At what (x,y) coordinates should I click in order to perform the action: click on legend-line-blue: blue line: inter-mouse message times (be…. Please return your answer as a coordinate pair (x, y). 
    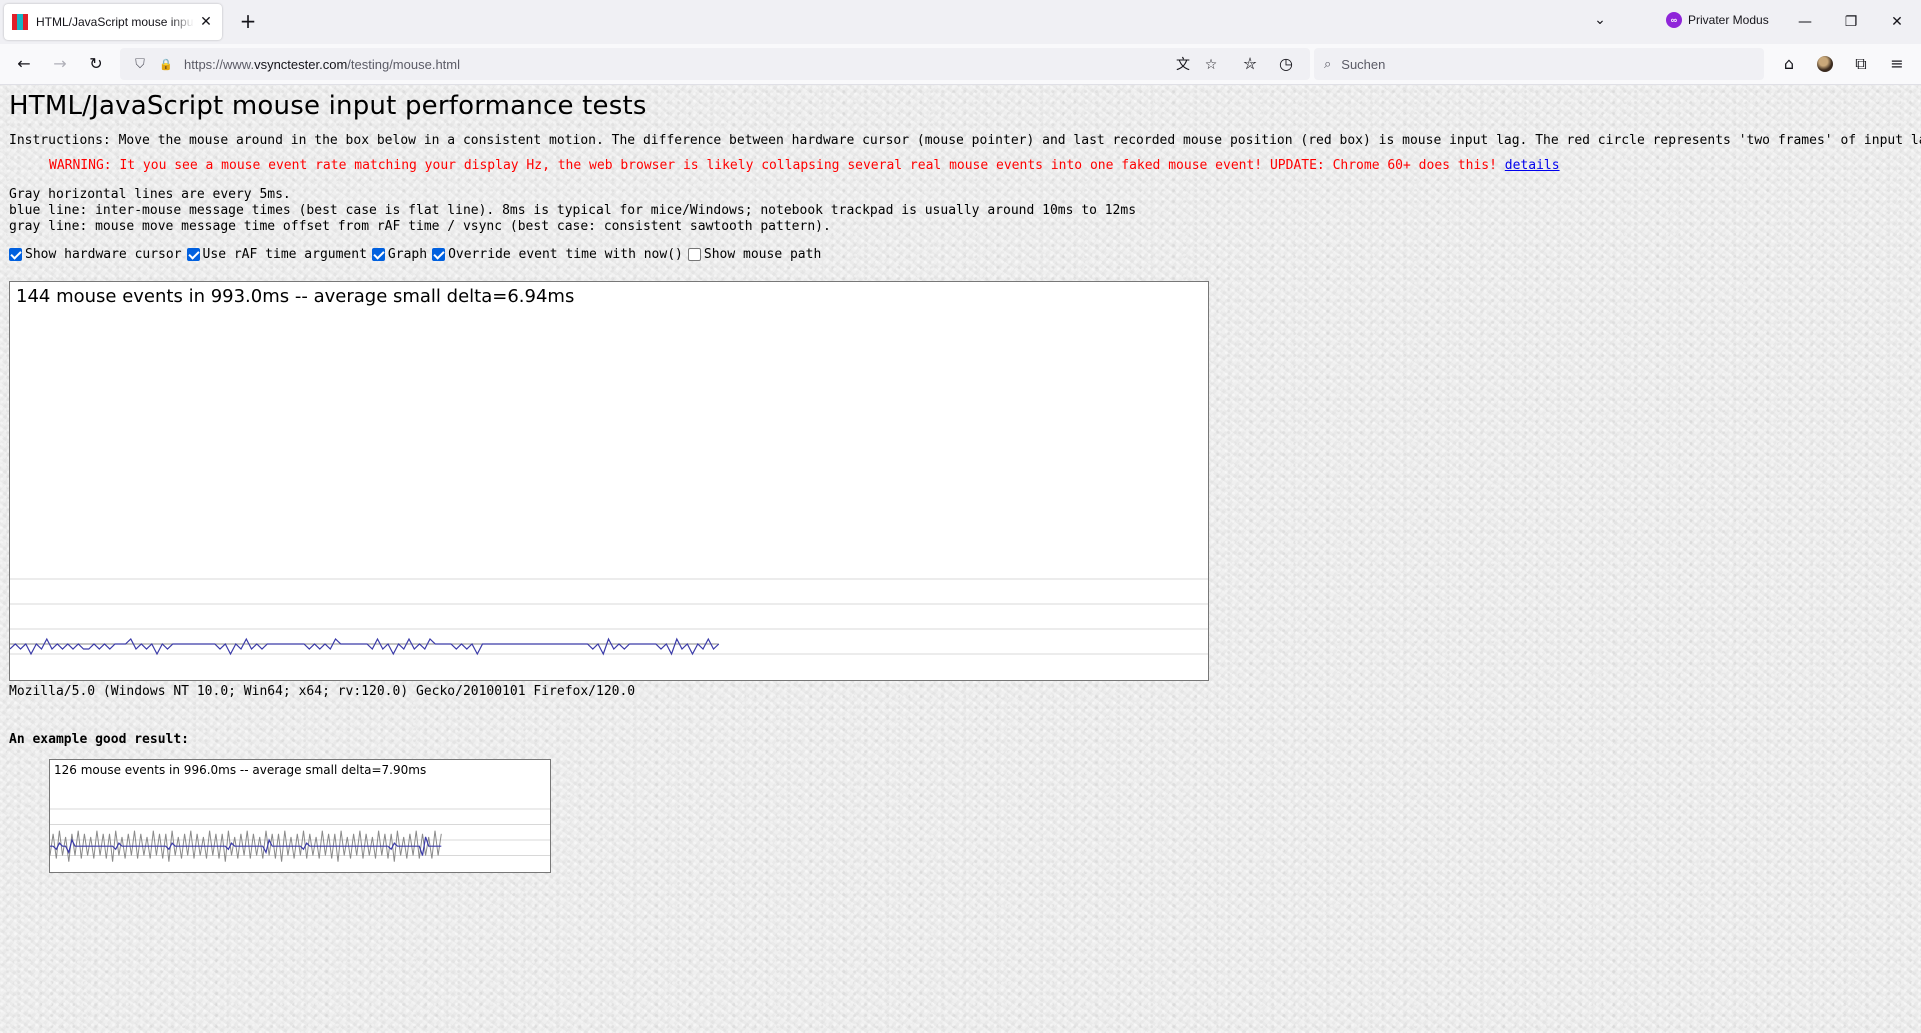
    Looking at the image, I should click on (573, 210).